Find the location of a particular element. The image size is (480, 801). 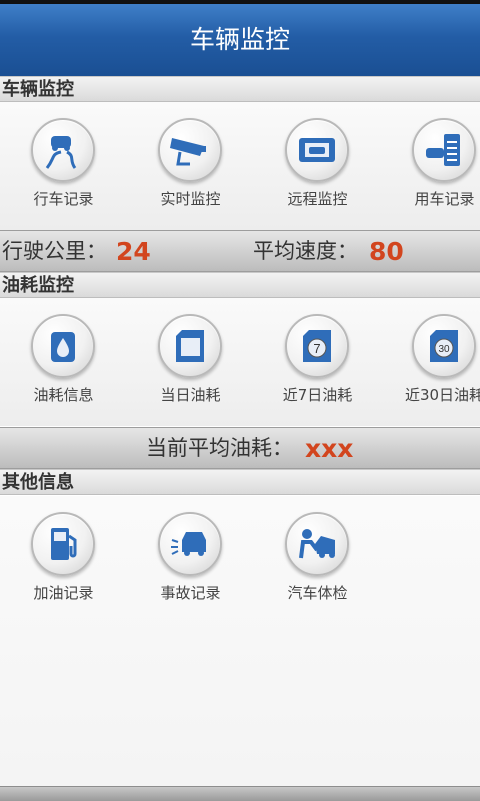

remote-monitor-button: 远程监控 is located at coordinates (317, 166).